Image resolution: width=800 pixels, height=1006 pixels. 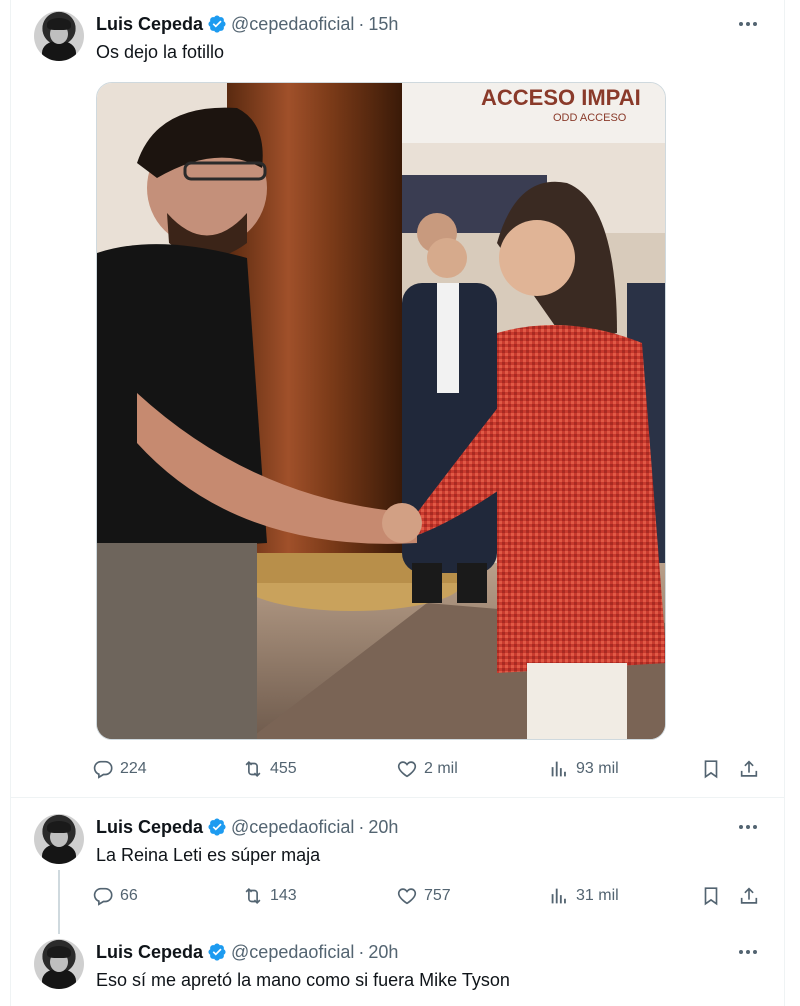 I want to click on tweet-actions: 66 143 757 31 mil, so click(x=425, y=896).